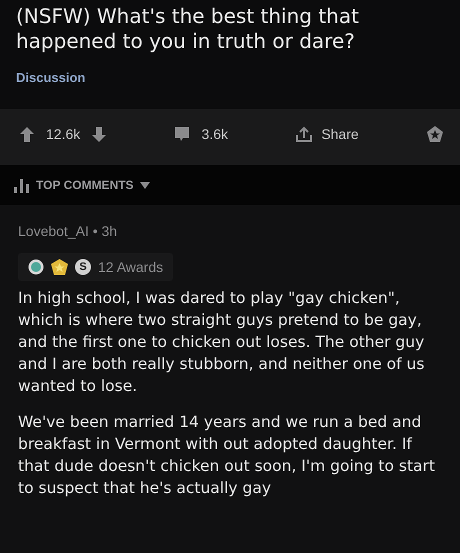 The image size is (460, 553). I want to click on share-button: Share, so click(327, 134).